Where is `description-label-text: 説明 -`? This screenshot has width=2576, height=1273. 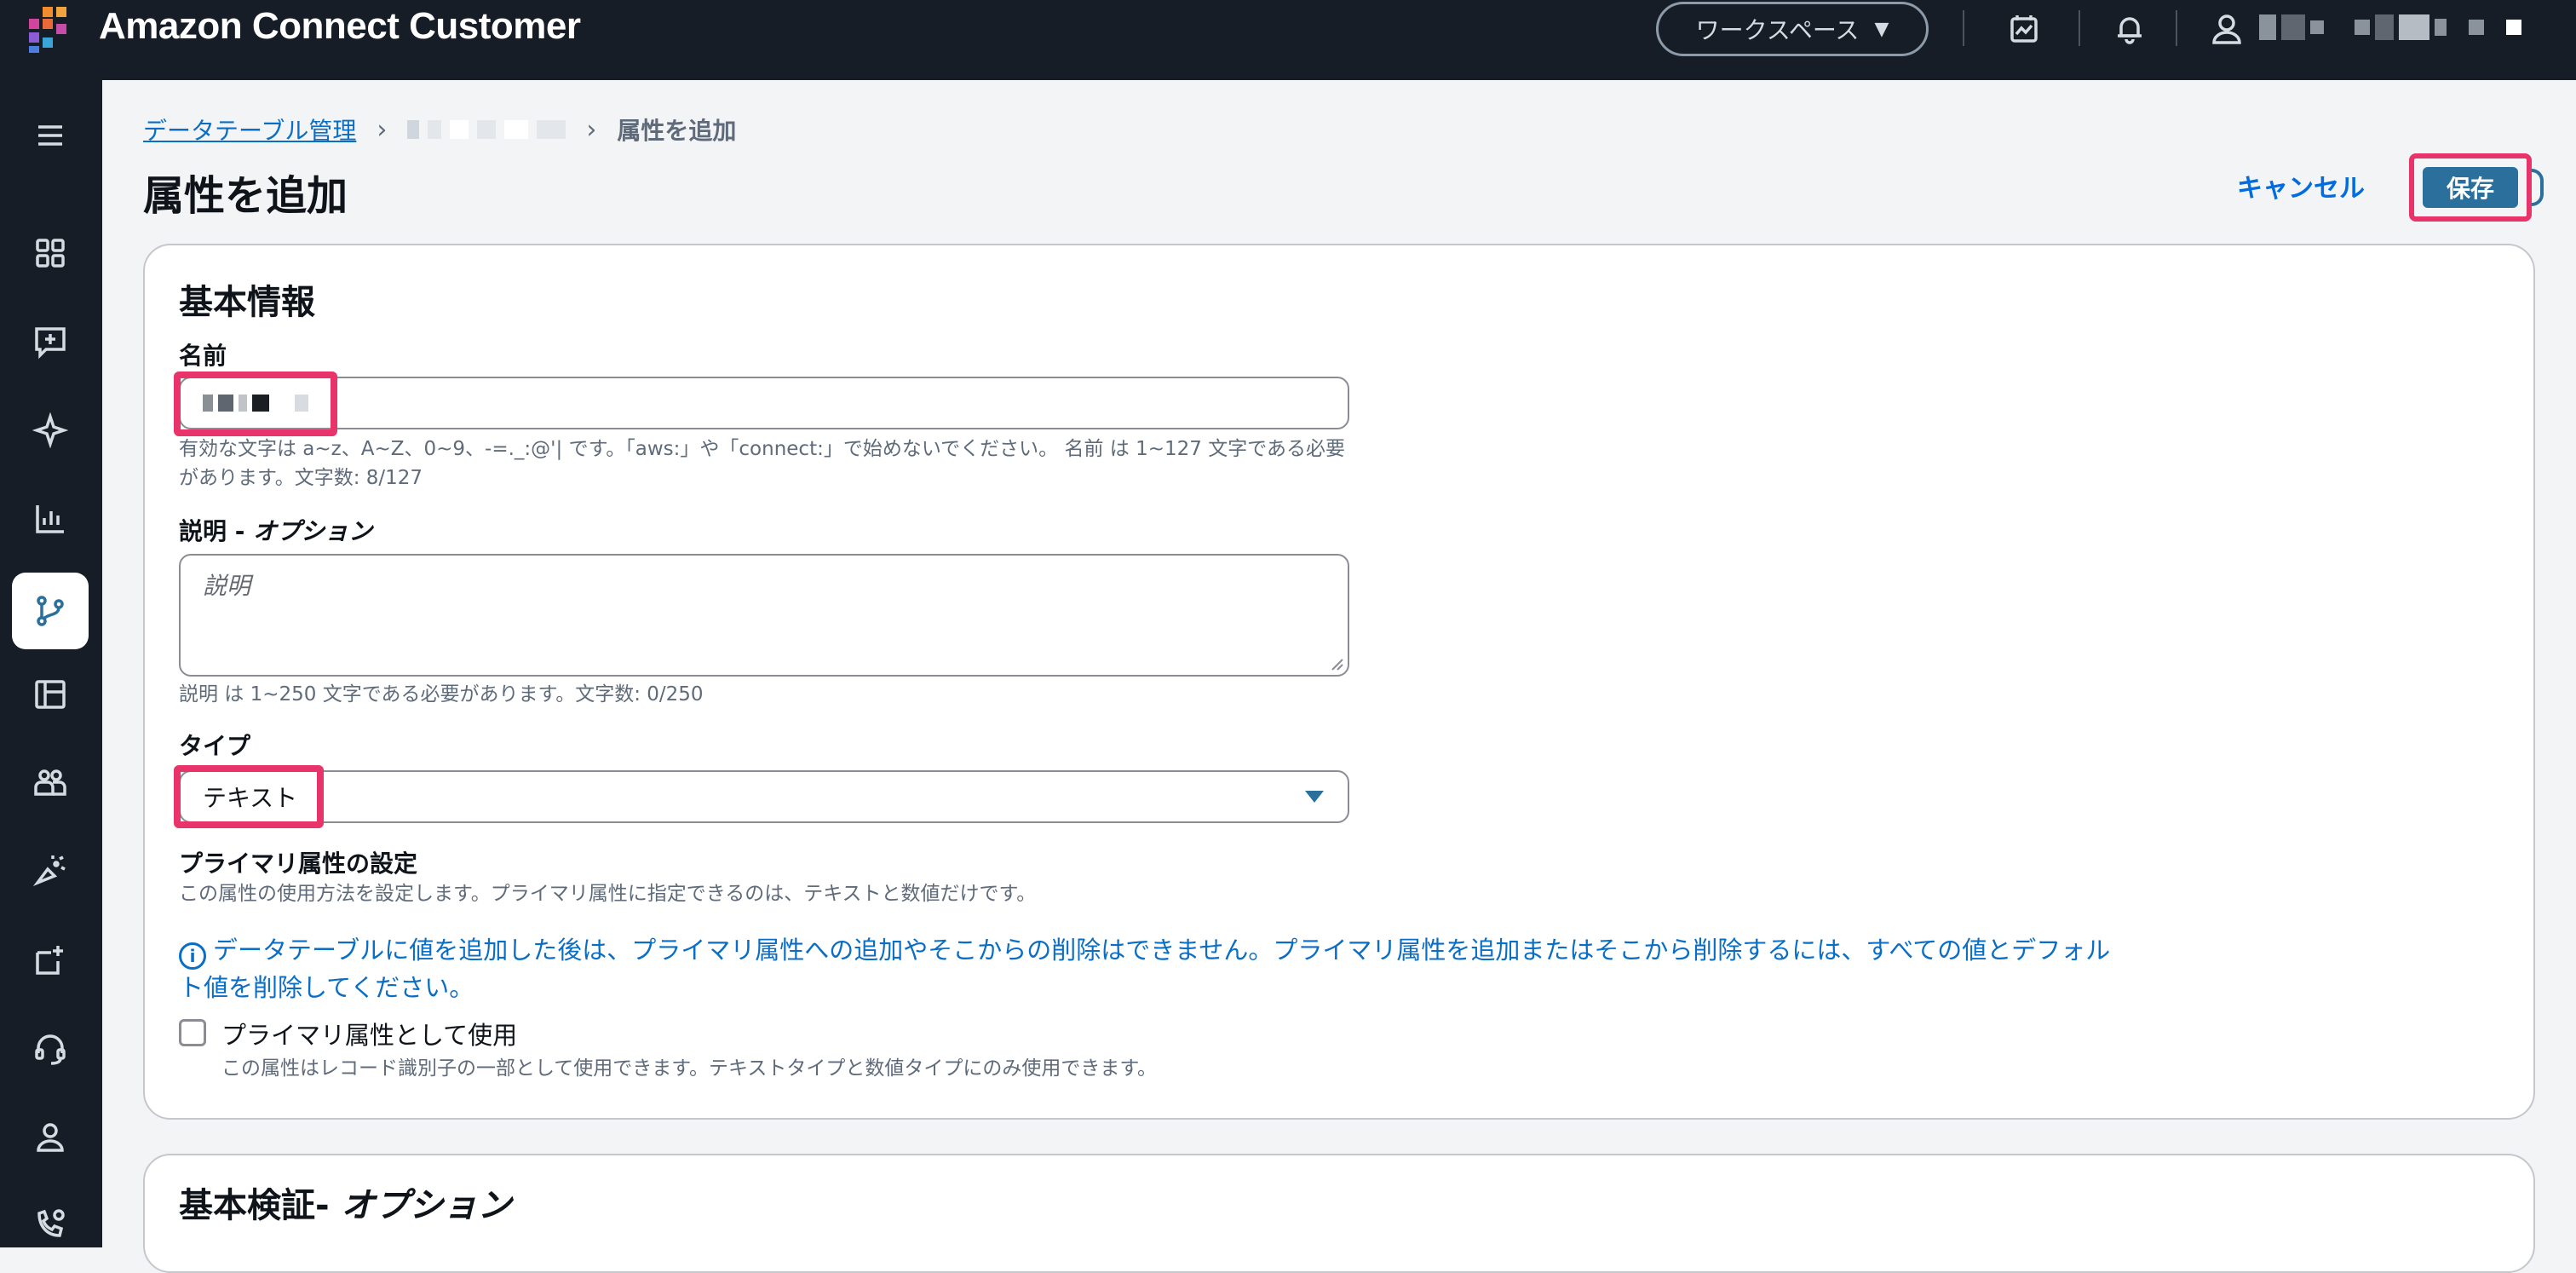
description-label-text: 説明 - is located at coordinates (217, 531).